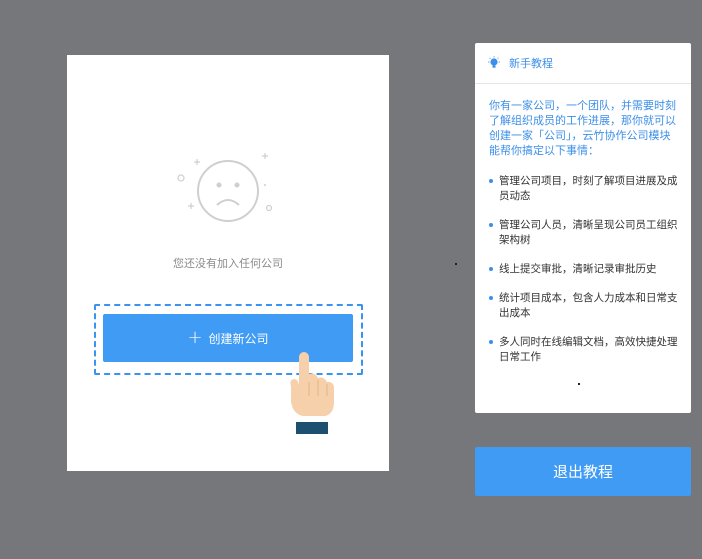 The image size is (702, 559). Describe the element at coordinates (312, 393) in the screenshot. I see `pointing-hand-icon` at that location.